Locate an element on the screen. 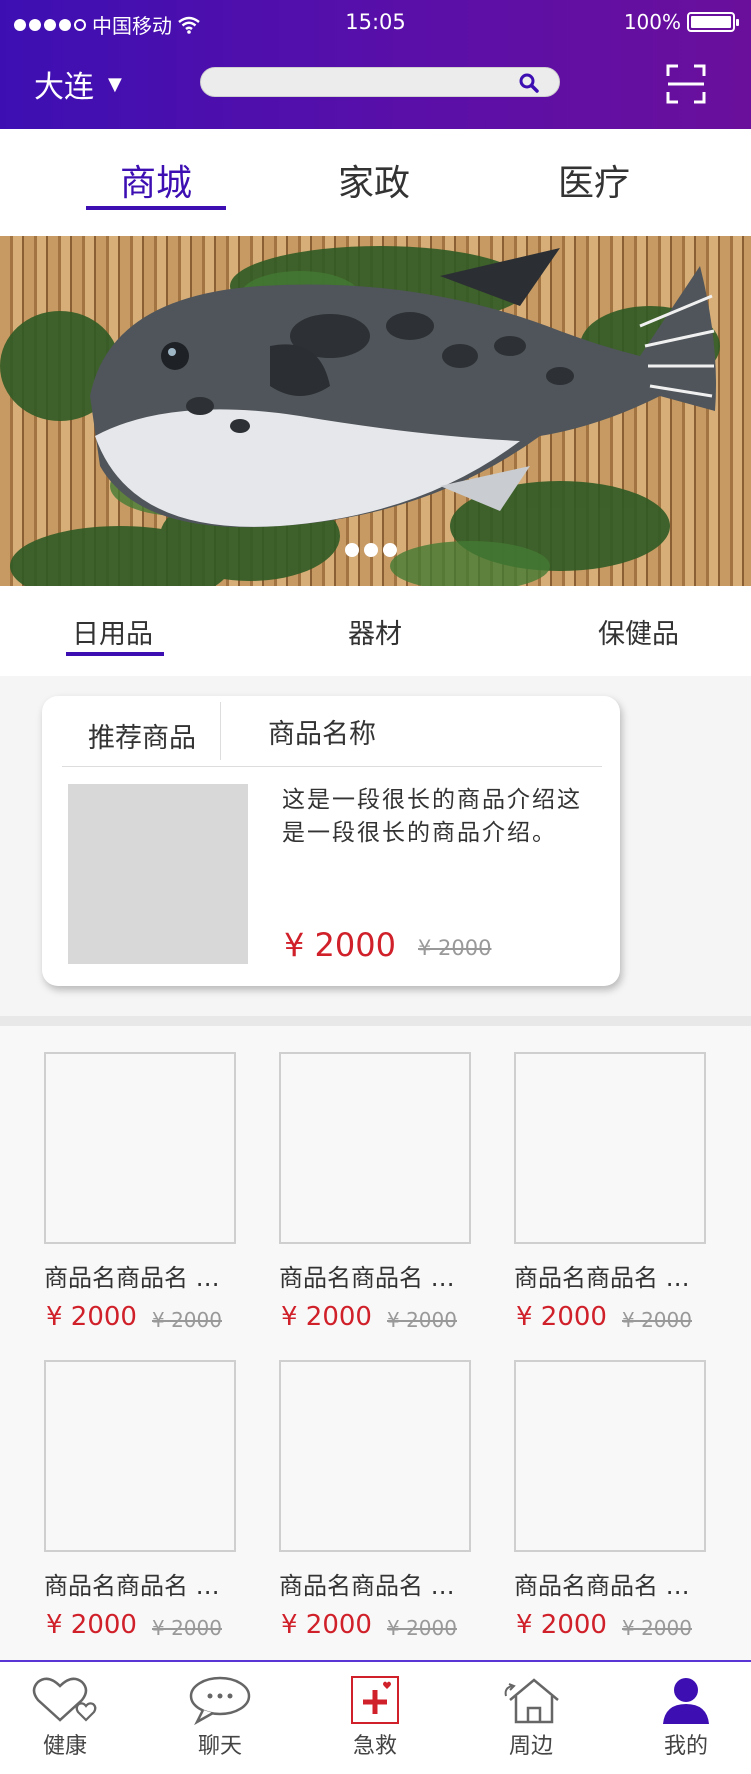 The height and width of the screenshot is (1774, 751). city-selector: 大连 ▼ is located at coordinates (78, 84).